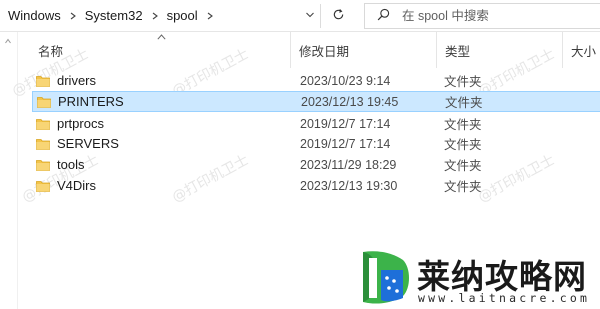 Image resolution: width=600 pixels, height=309 pixels. Describe the element at coordinates (349, 185) in the screenshot. I see `file-date-modified: 2023/12/13 19:30` at that location.